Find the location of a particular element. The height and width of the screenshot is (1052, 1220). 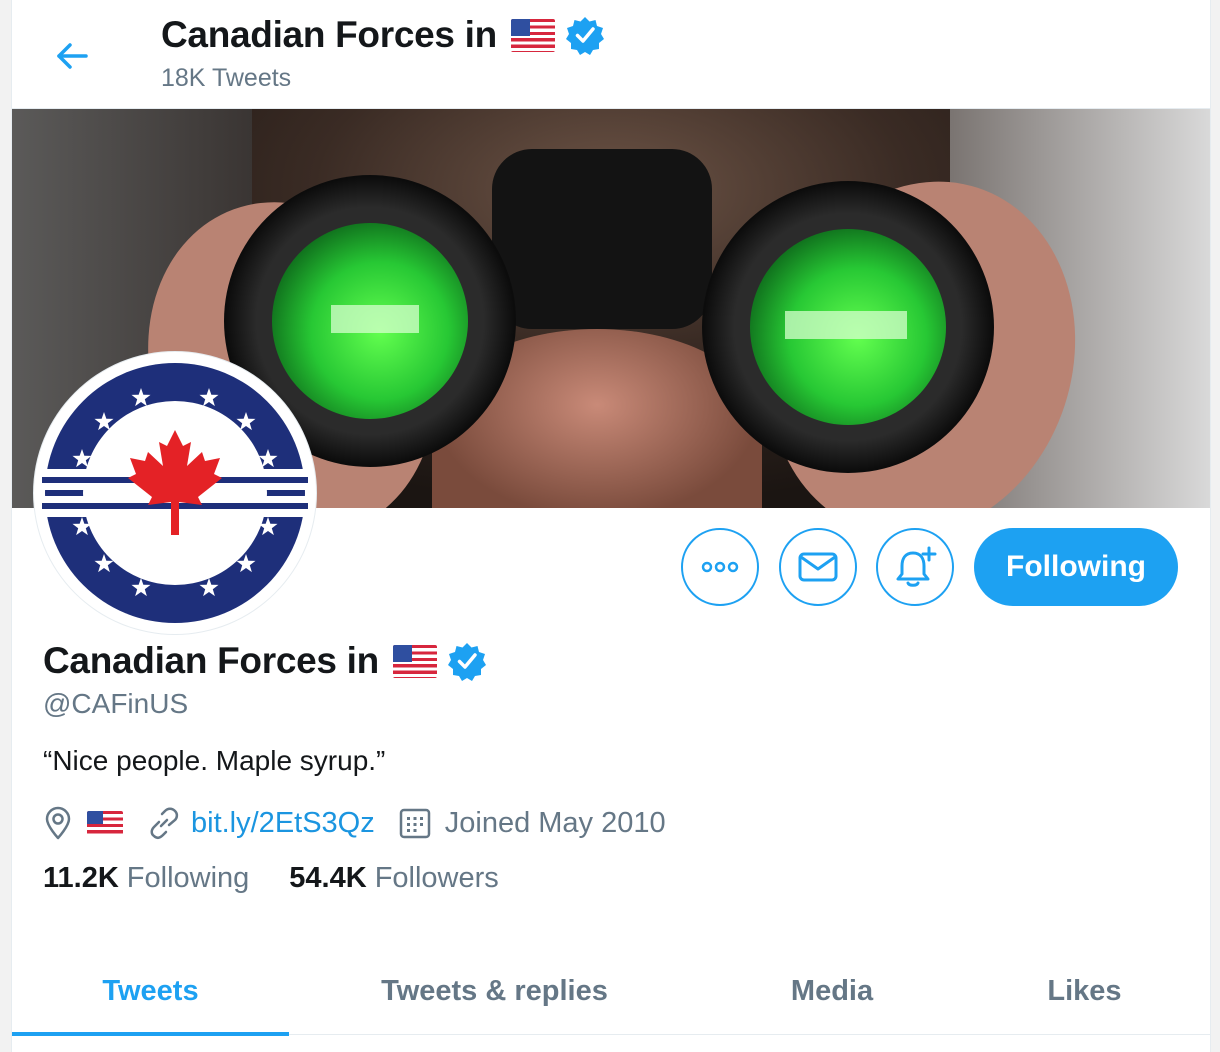

binocular-lens-right is located at coordinates (848, 327).